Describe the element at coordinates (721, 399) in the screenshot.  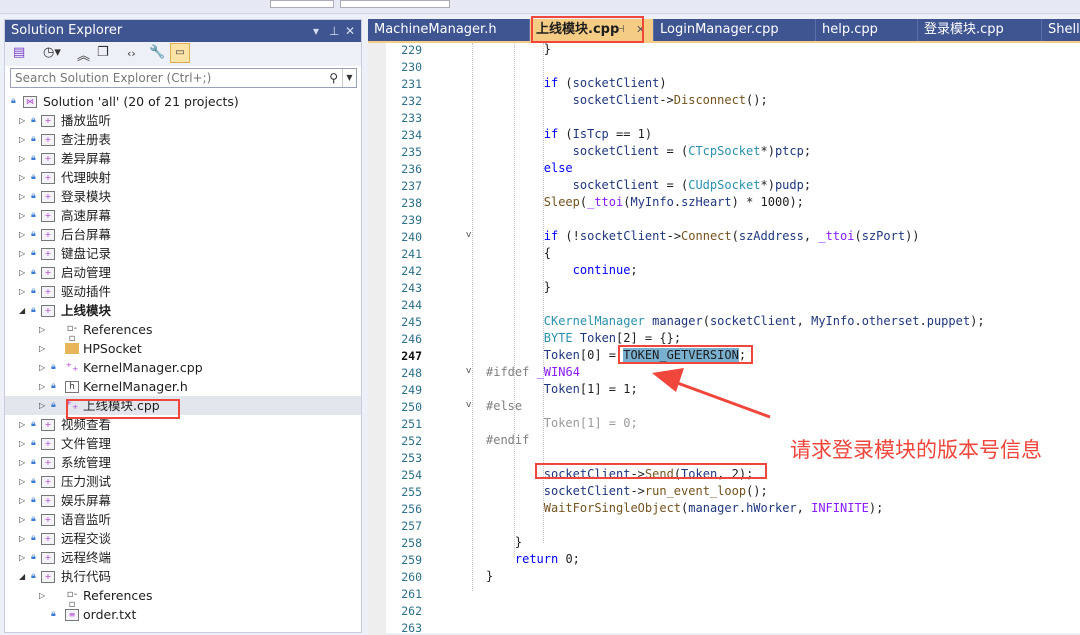
I see `arrow-shaft` at that location.